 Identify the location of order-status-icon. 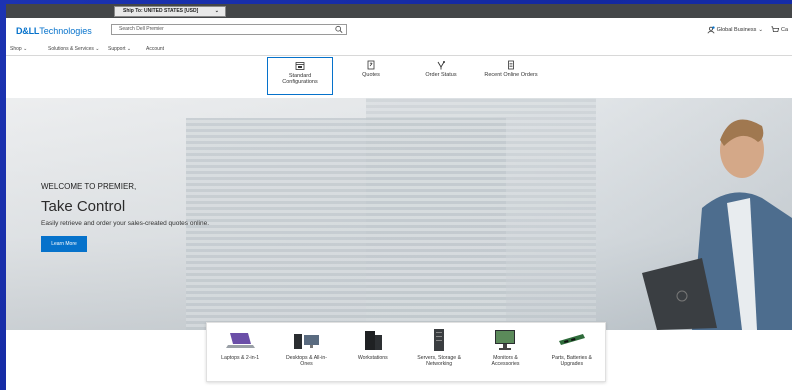
(441, 65).